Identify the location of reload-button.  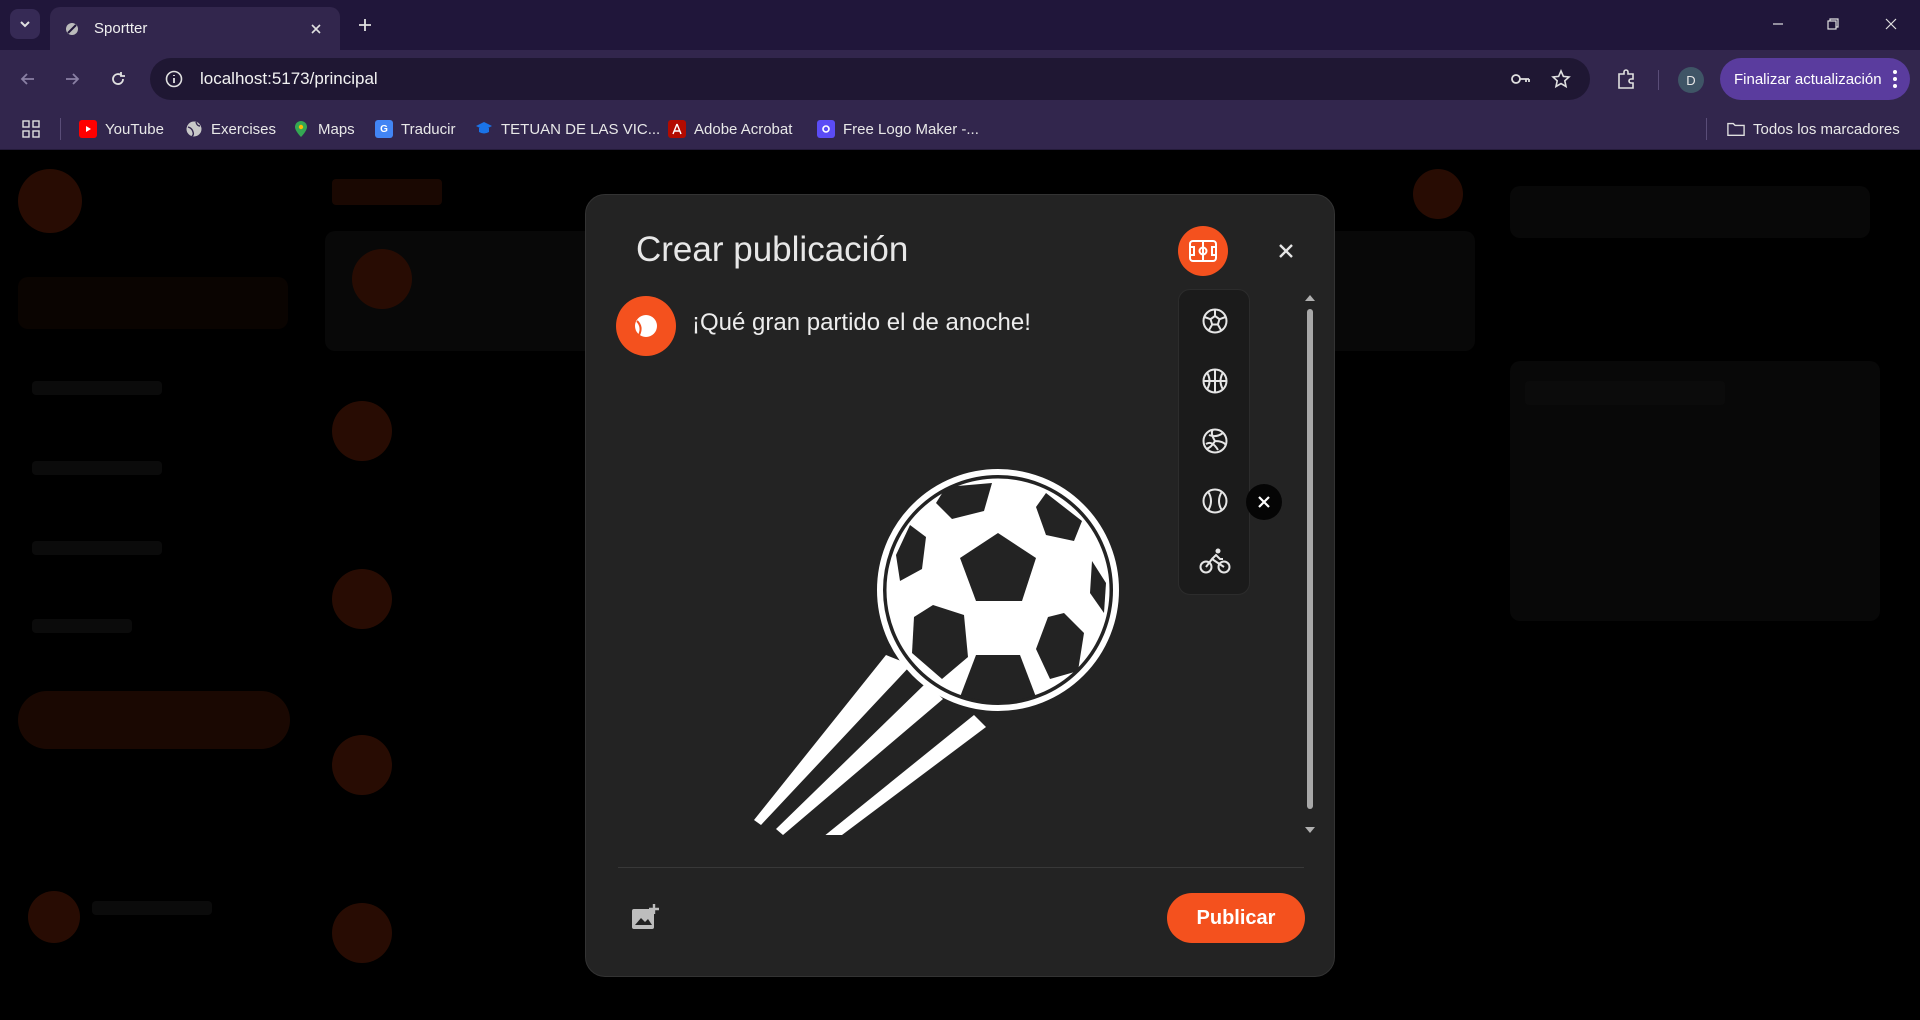
(118, 79).